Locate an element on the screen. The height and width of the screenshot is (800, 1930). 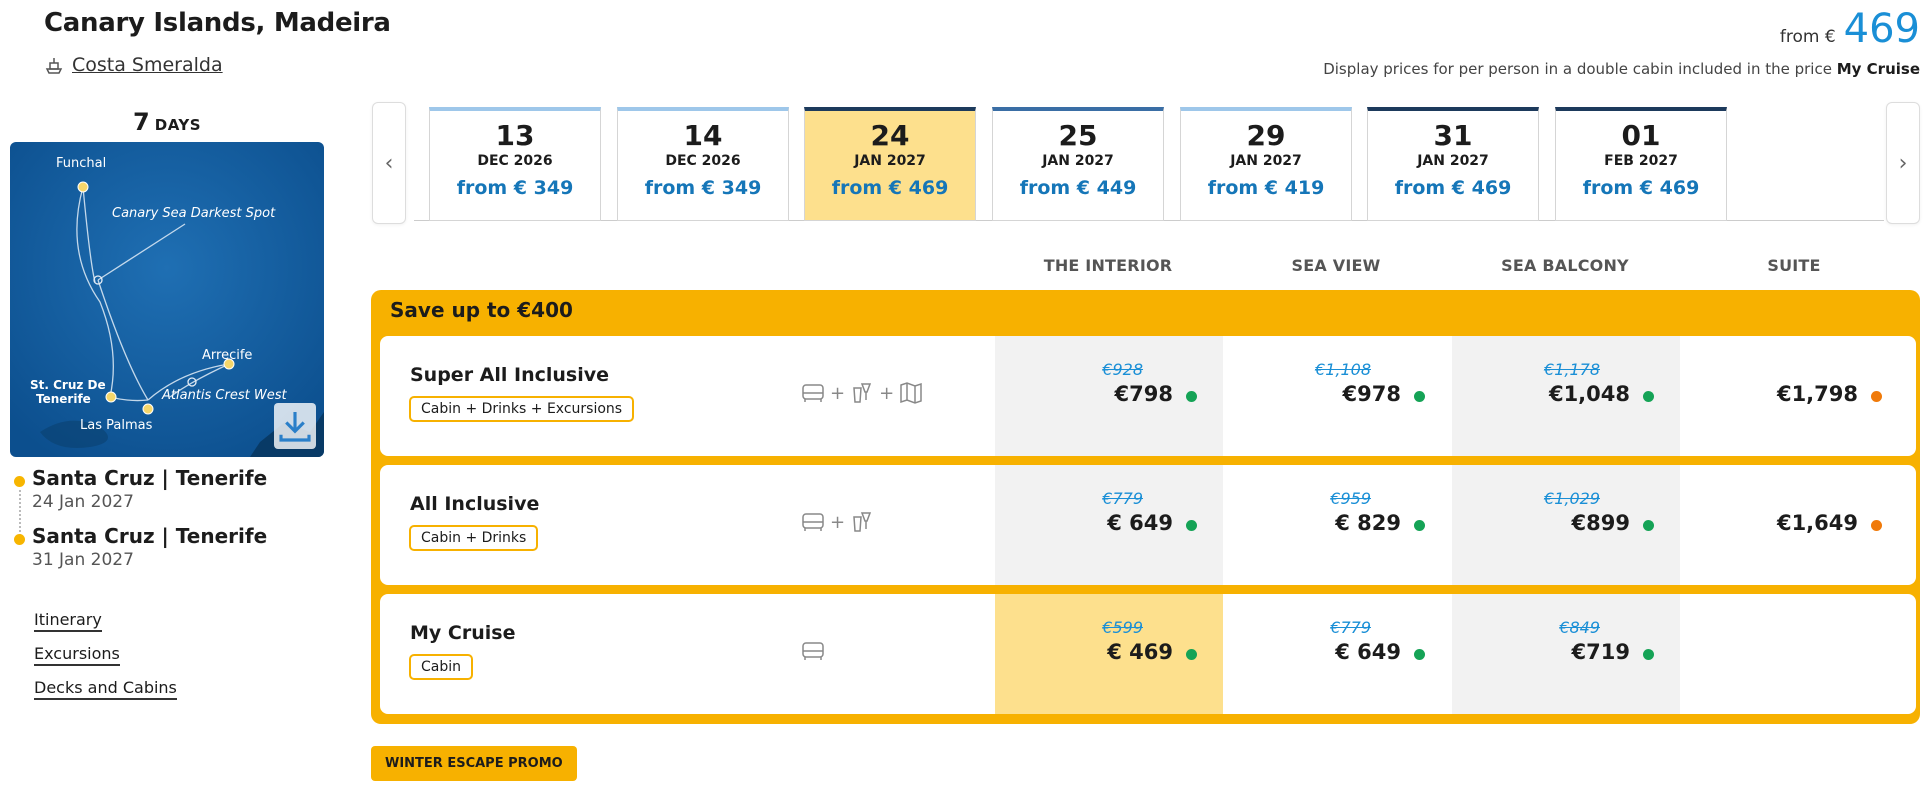
date-card: 29 JAN 2027 from € 419 is located at coordinates (1266, 164).